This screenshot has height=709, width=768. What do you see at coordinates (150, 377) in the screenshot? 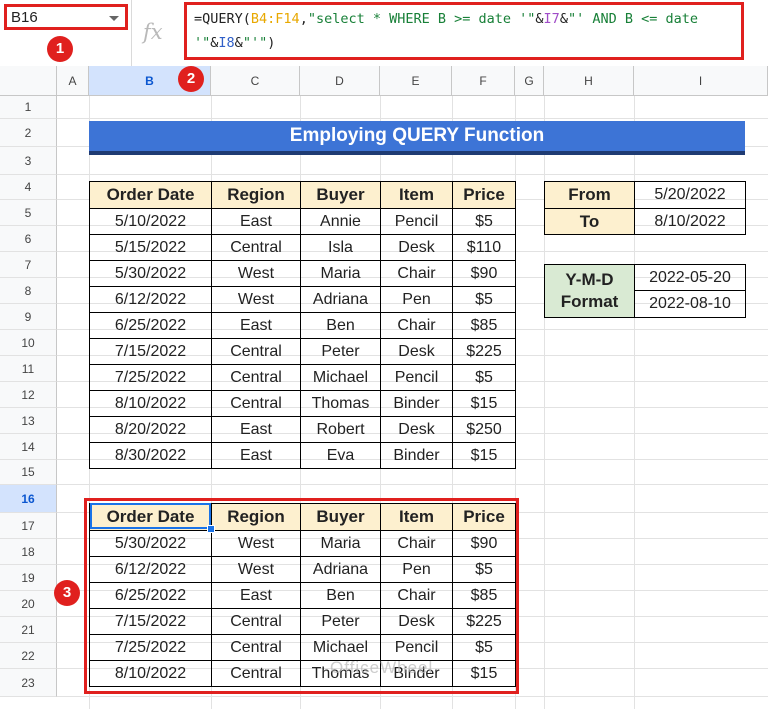
I see `table-cell: 7/25/2022` at bounding box center [150, 377].